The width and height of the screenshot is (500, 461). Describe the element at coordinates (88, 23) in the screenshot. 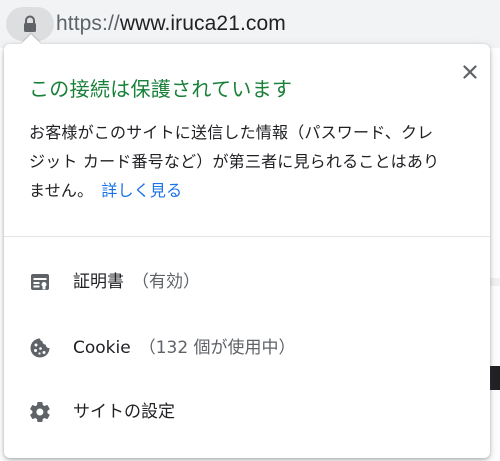

I see `url-scheme: https://` at that location.